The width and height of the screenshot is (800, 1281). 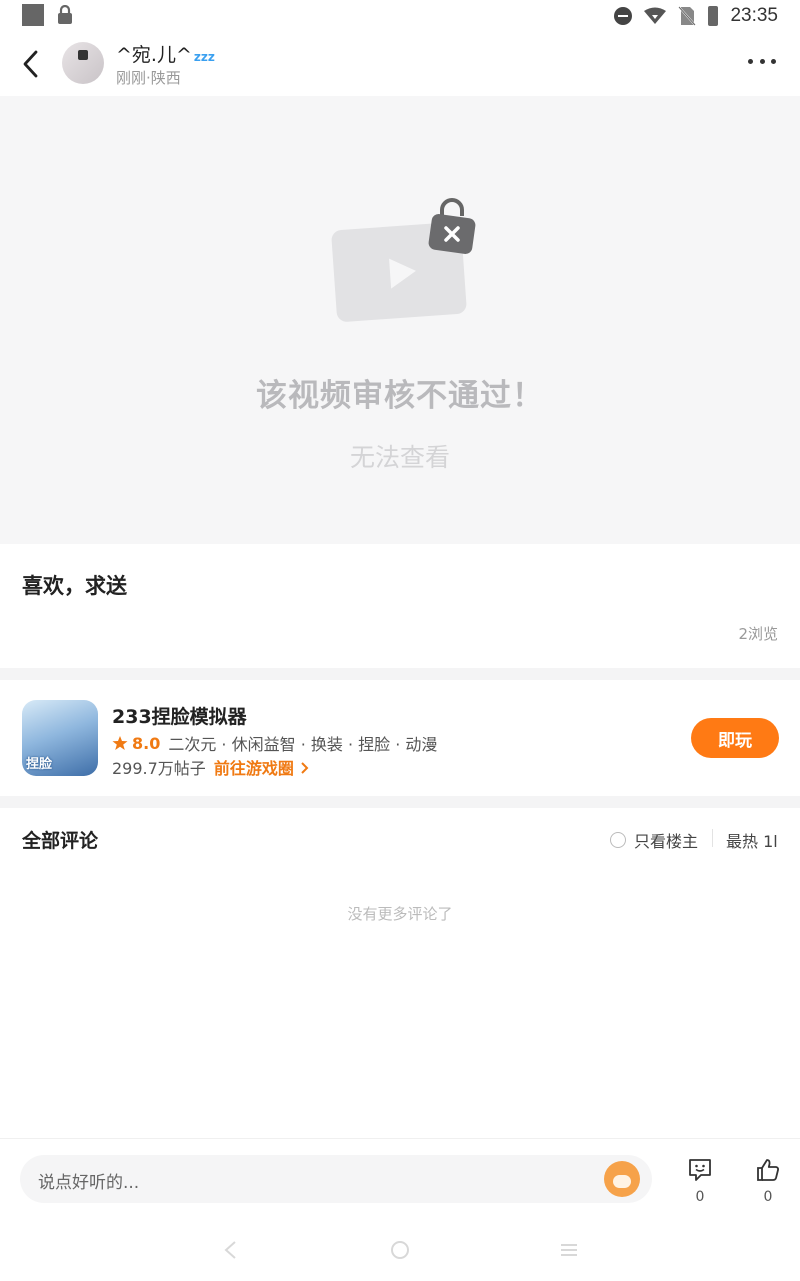 I want to click on username: ^宛.儿^ zzz, so click(x=165, y=53).